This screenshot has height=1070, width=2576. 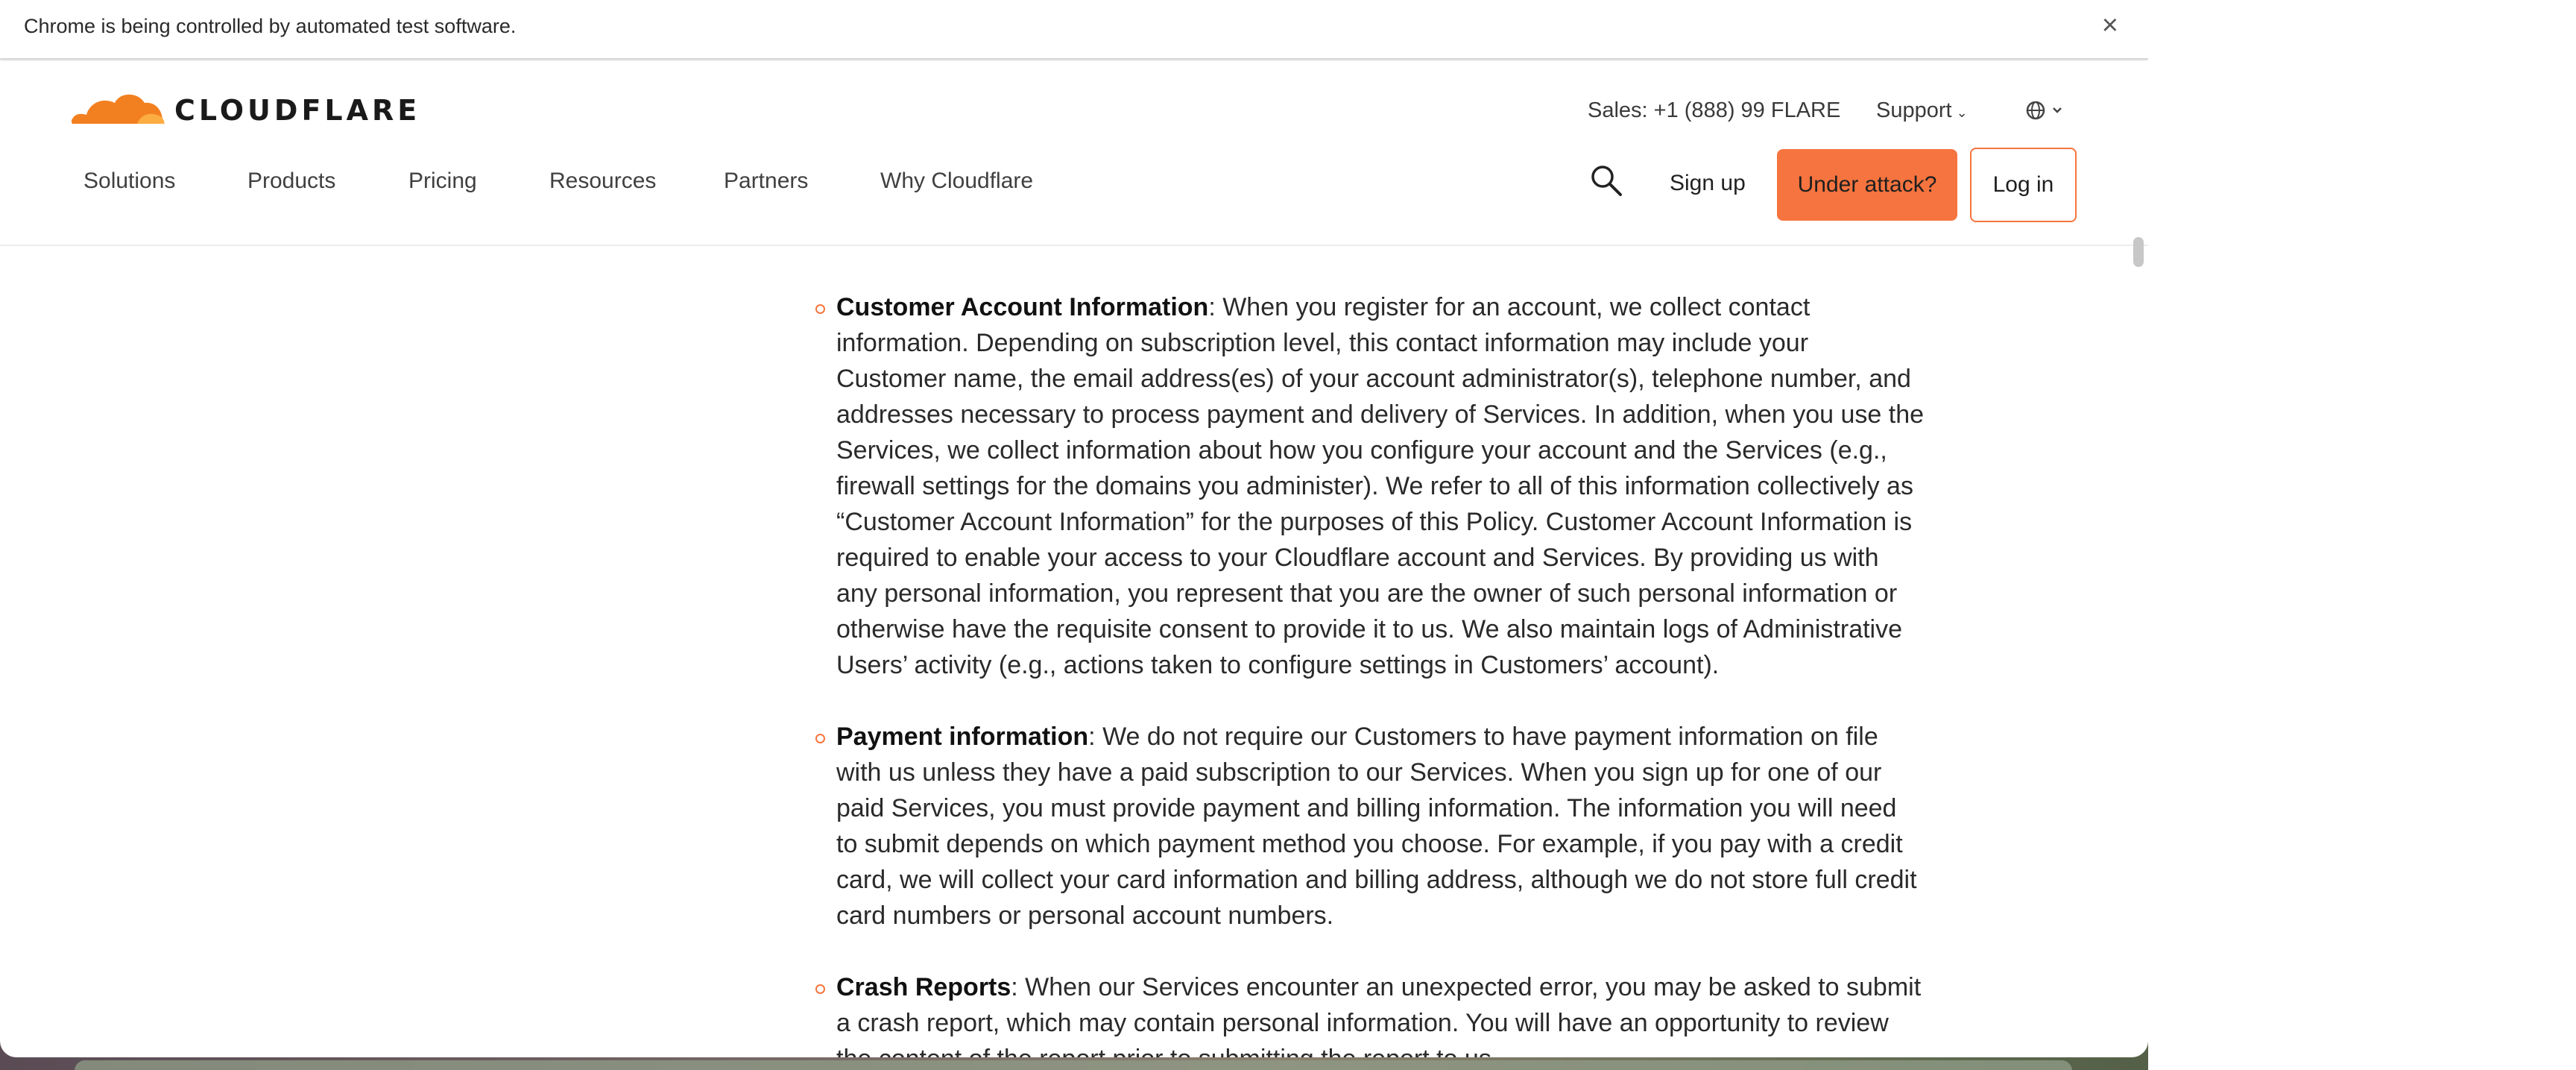 What do you see at coordinates (442, 181) in the screenshot?
I see `nav-pricing: Pricing` at bounding box center [442, 181].